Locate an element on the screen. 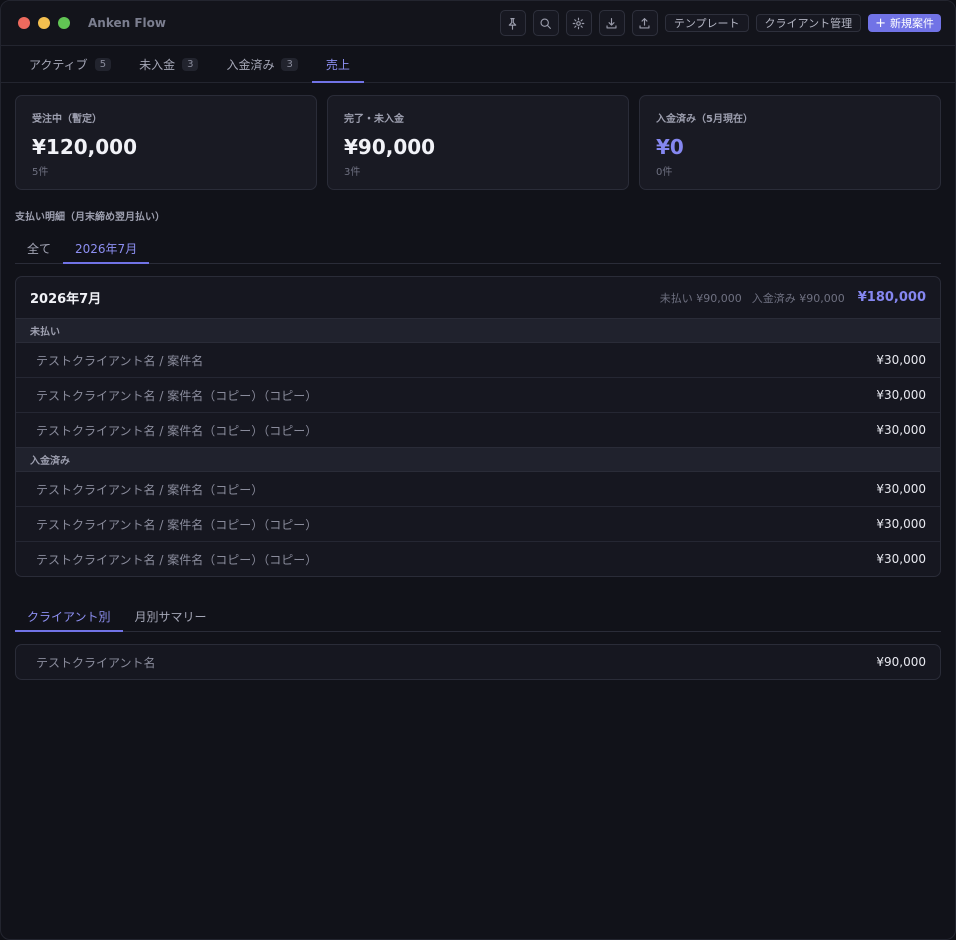 This screenshot has width=956, height=940. tab-label: 入金済み is located at coordinates (250, 64).